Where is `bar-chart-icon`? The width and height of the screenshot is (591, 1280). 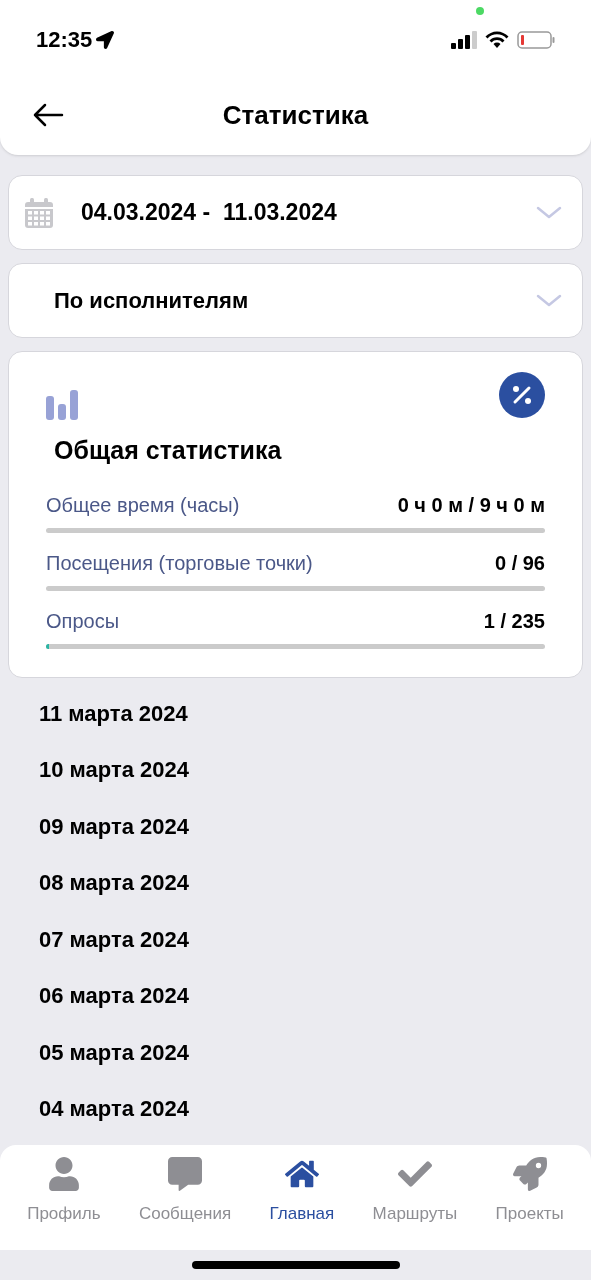
bar-chart-icon is located at coordinates (62, 405).